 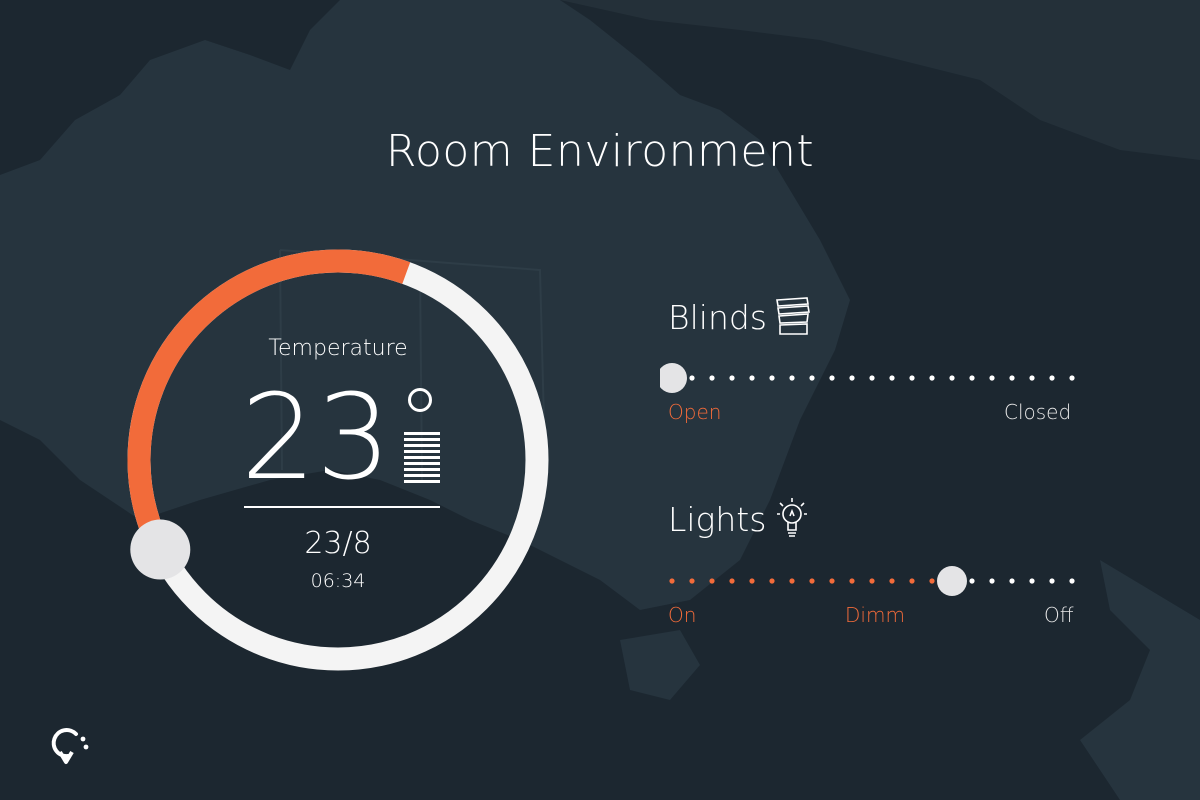 What do you see at coordinates (422, 459) in the screenshot?
I see `unit-bars-icon` at bounding box center [422, 459].